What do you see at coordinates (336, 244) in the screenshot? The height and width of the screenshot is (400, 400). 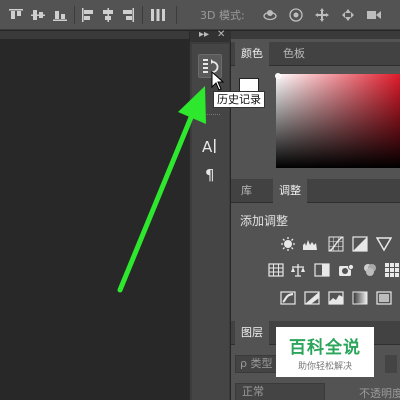 I see `curves-icon` at bounding box center [336, 244].